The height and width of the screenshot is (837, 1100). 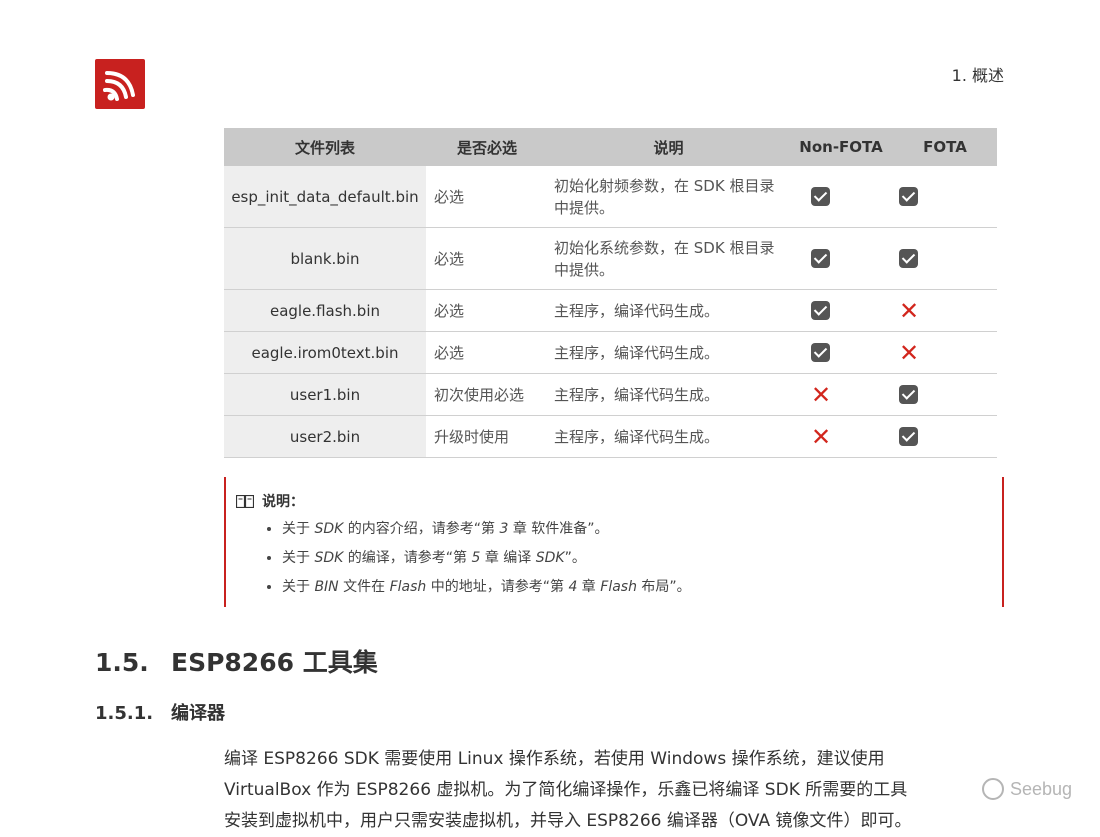 I want to click on table-row: user2.bin 升级时使用 主程序，编译代码生成。 ✕, so click(x=610, y=436).